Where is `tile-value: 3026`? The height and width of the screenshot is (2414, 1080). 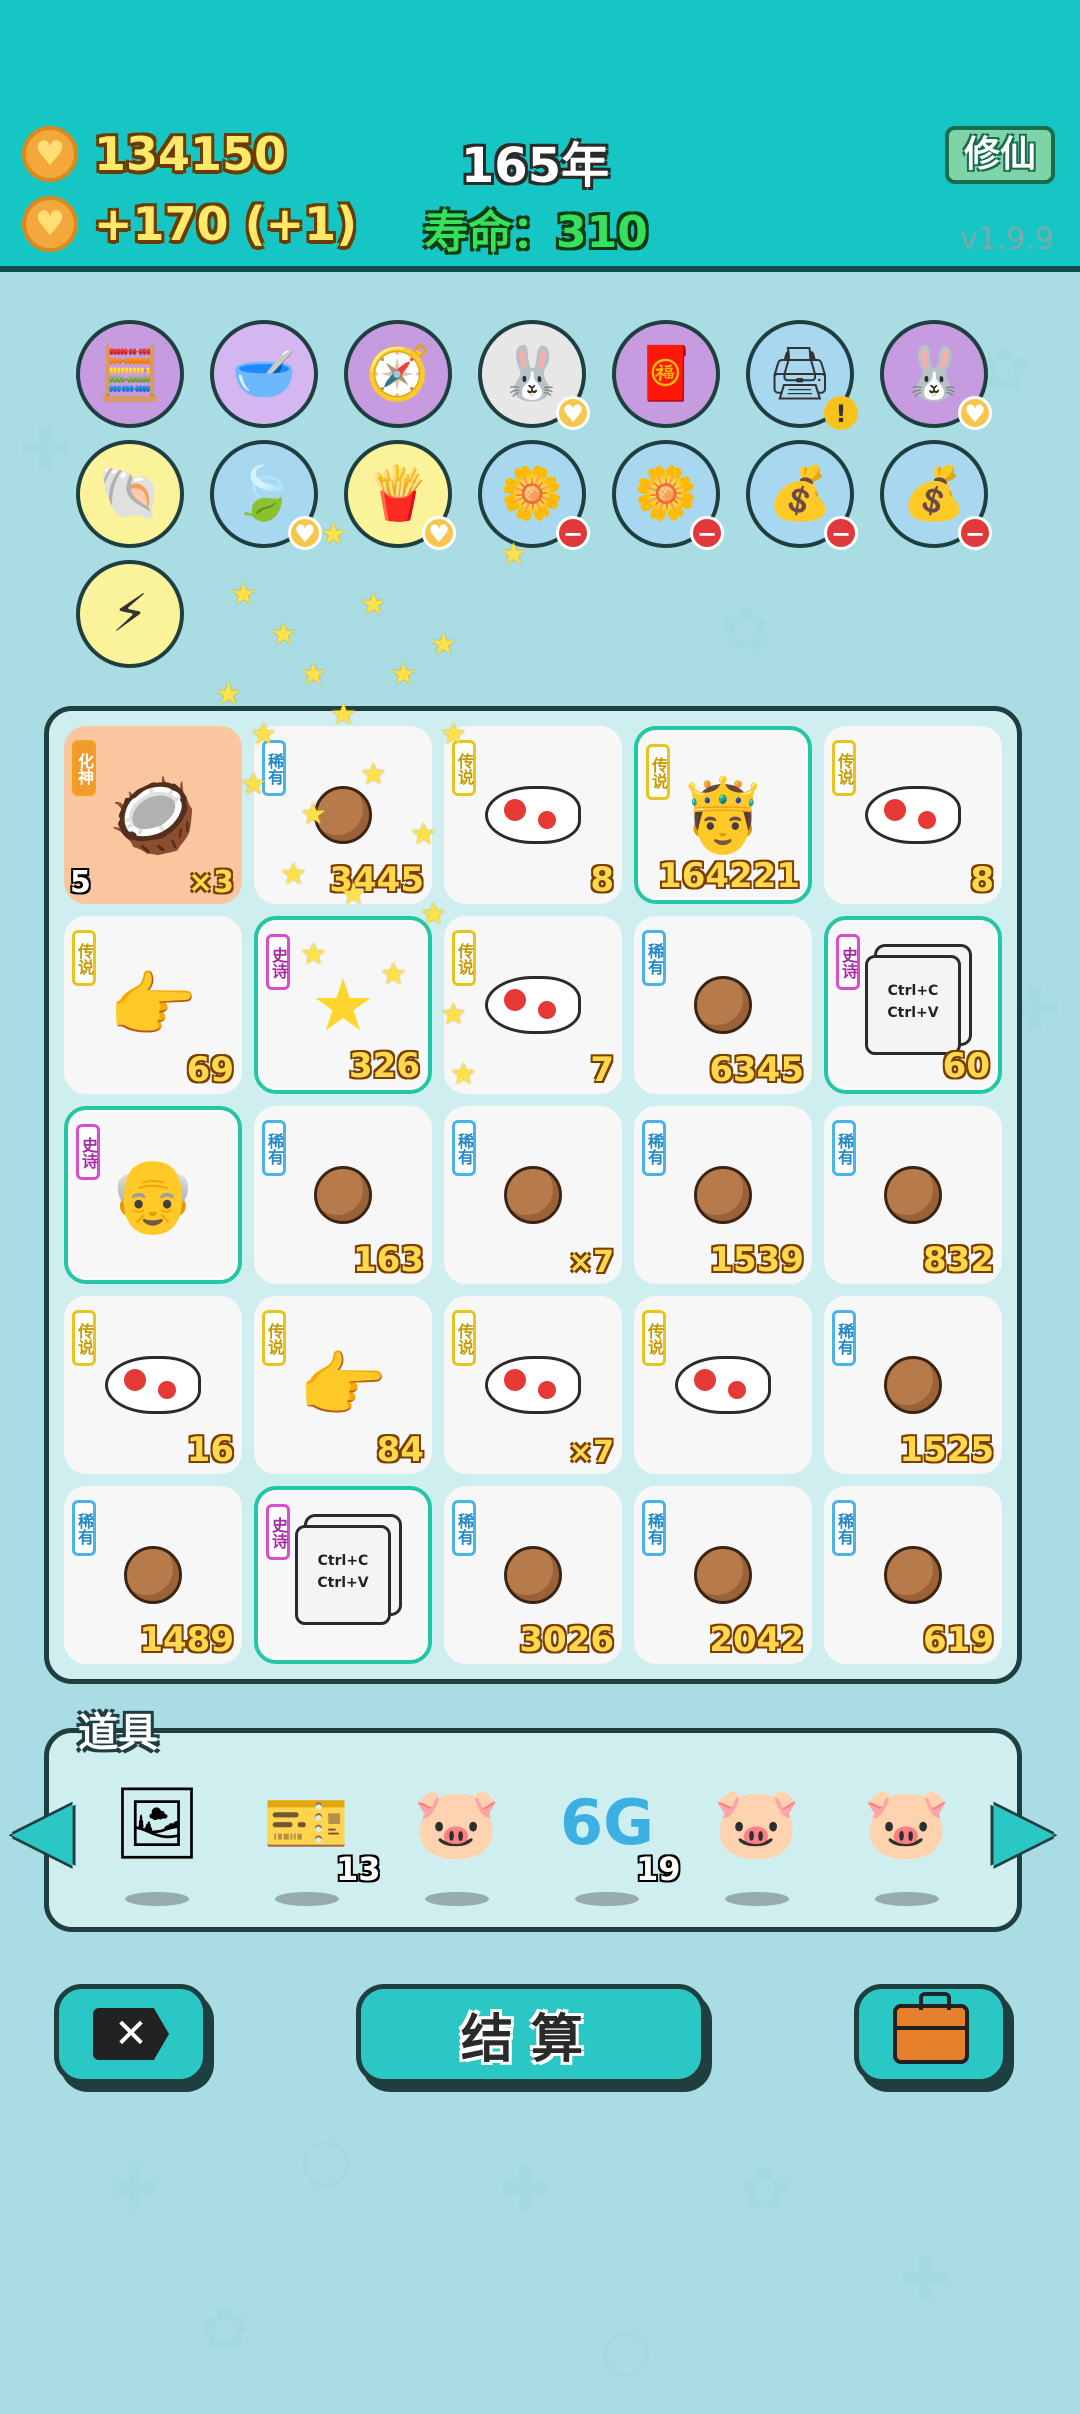 tile-value: 3026 is located at coordinates (566, 1640).